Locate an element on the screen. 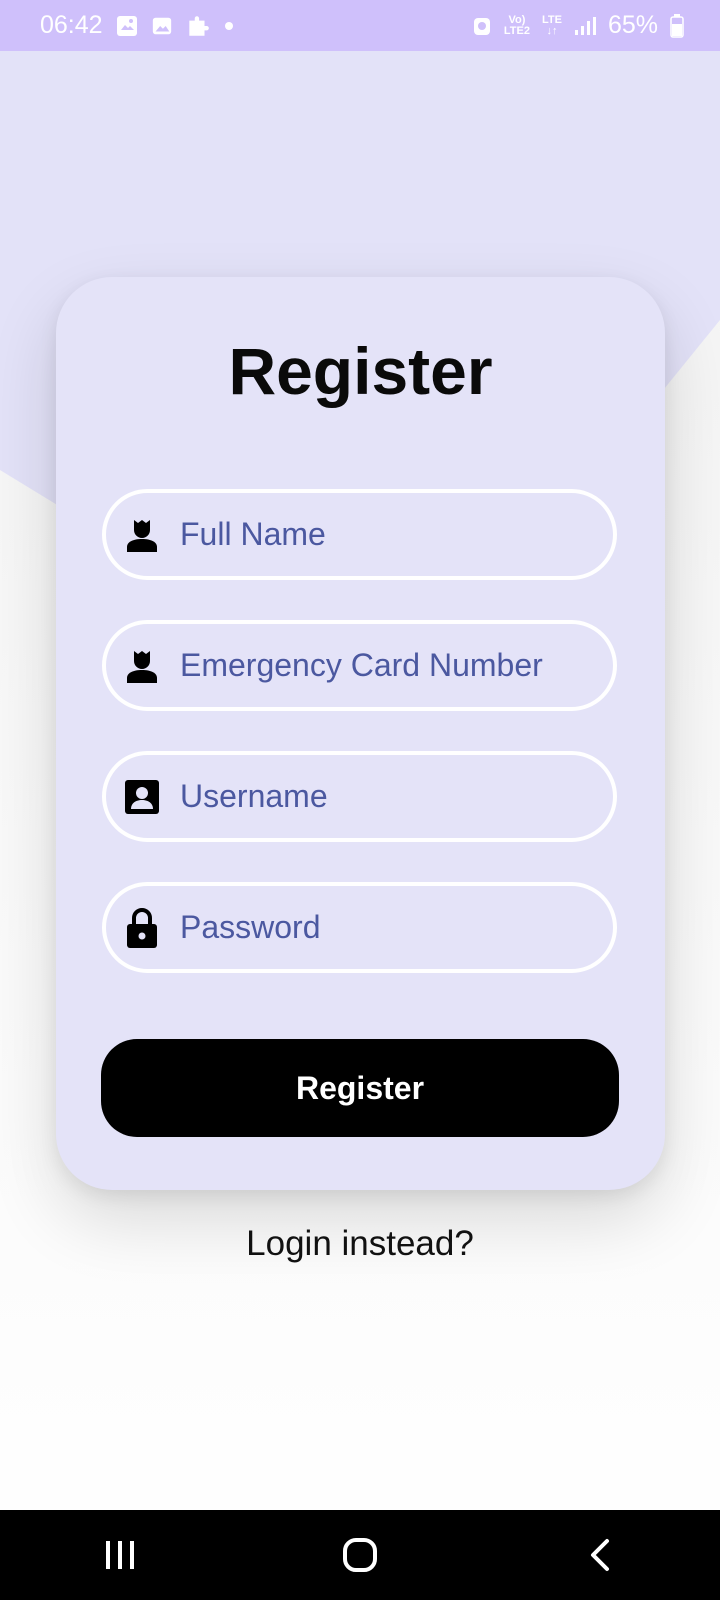 The image size is (720, 1600). battery-percent: 65% is located at coordinates (632, 25).